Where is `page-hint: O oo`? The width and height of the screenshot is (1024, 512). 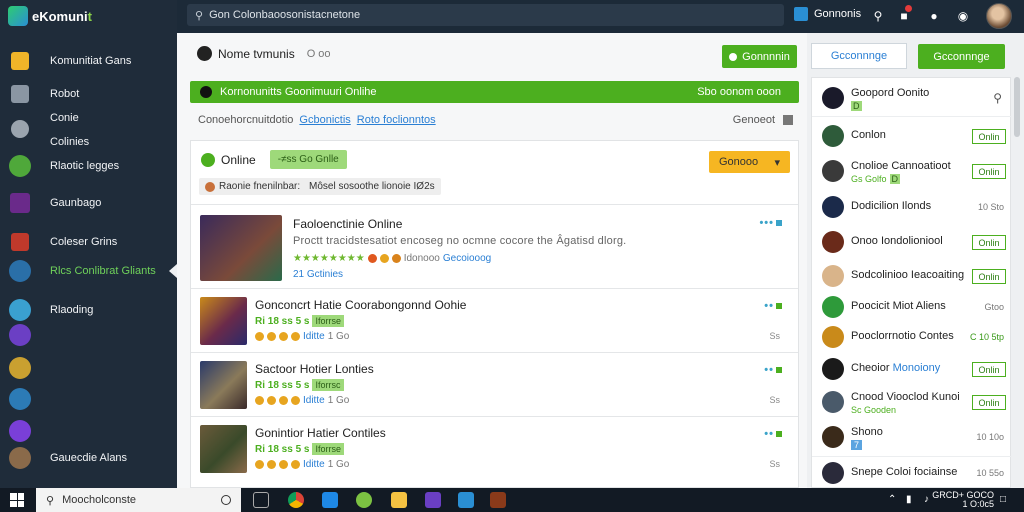
page-hint: O oo is located at coordinates (318, 53).